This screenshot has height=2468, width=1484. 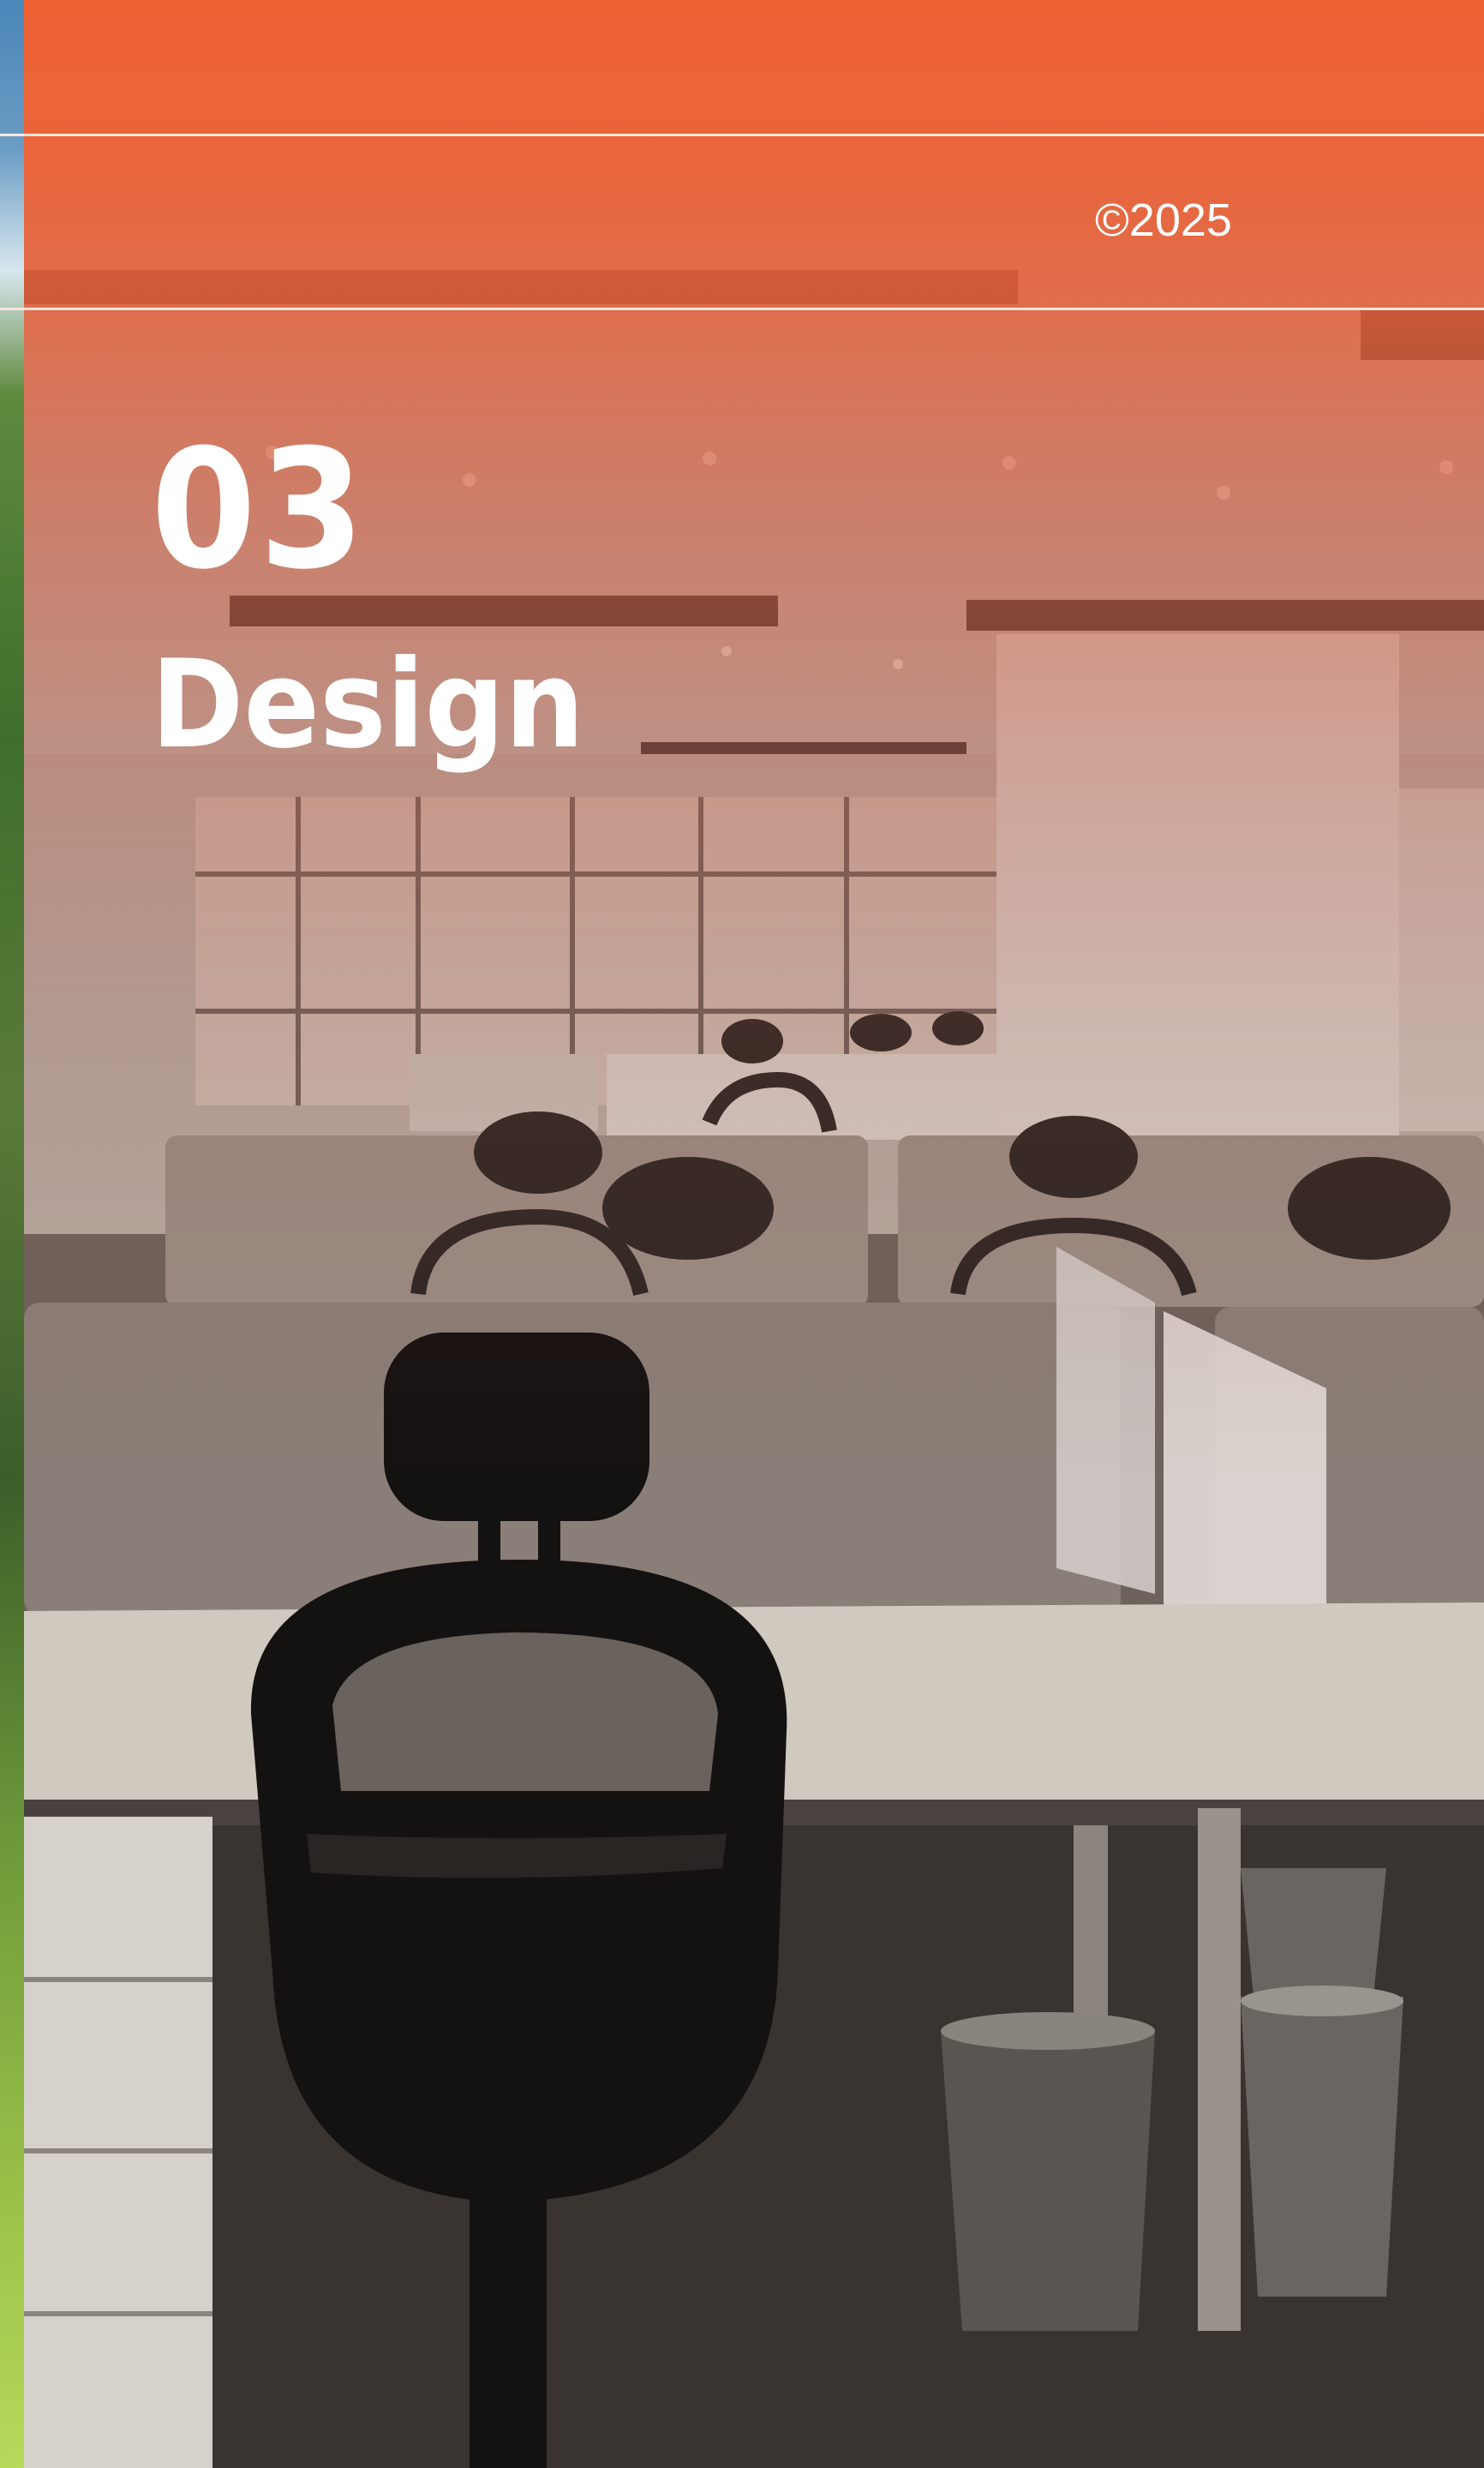 I want to click on top-divider-line, so click(x=742, y=135).